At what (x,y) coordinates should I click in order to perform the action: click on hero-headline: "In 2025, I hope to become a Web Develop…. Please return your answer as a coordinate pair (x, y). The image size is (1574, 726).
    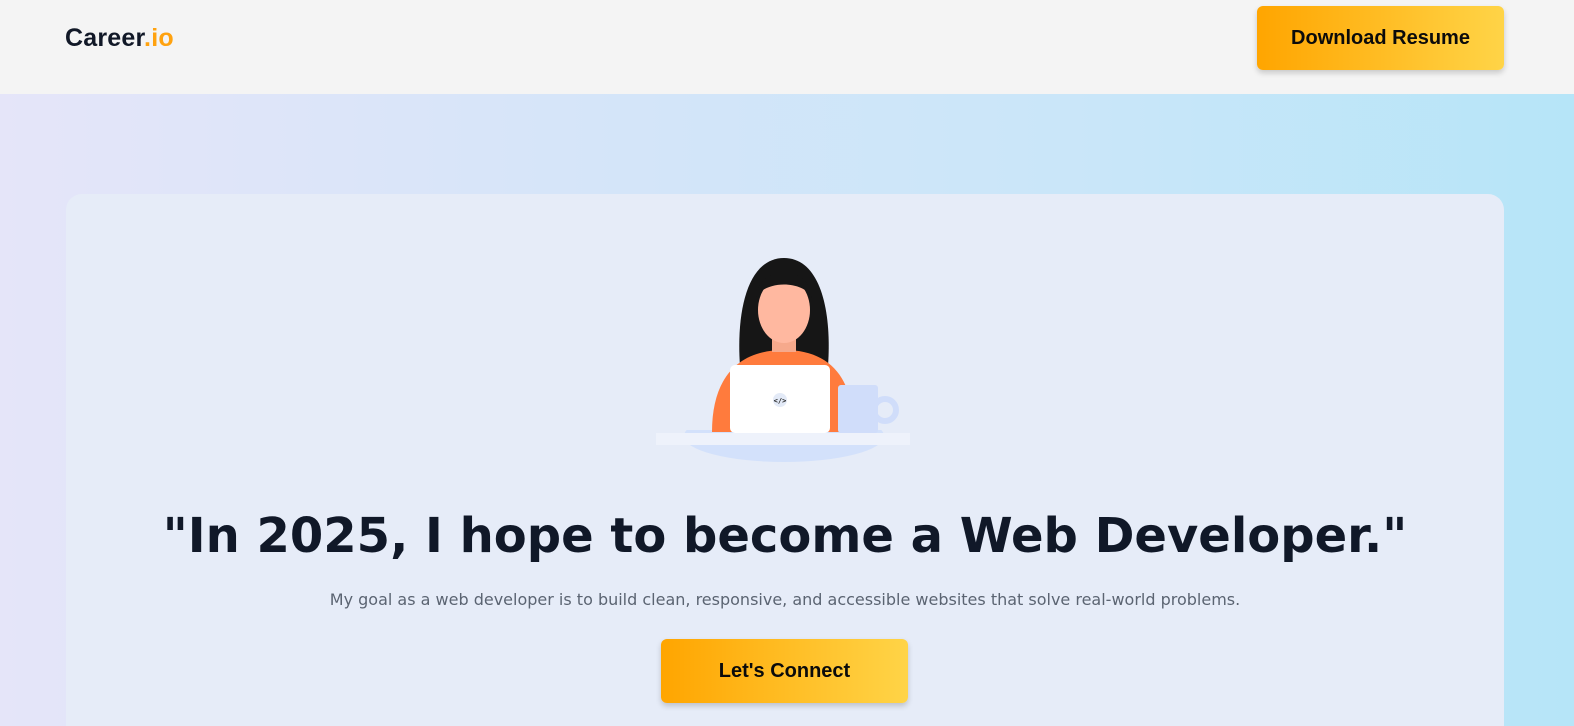
    Looking at the image, I should click on (785, 536).